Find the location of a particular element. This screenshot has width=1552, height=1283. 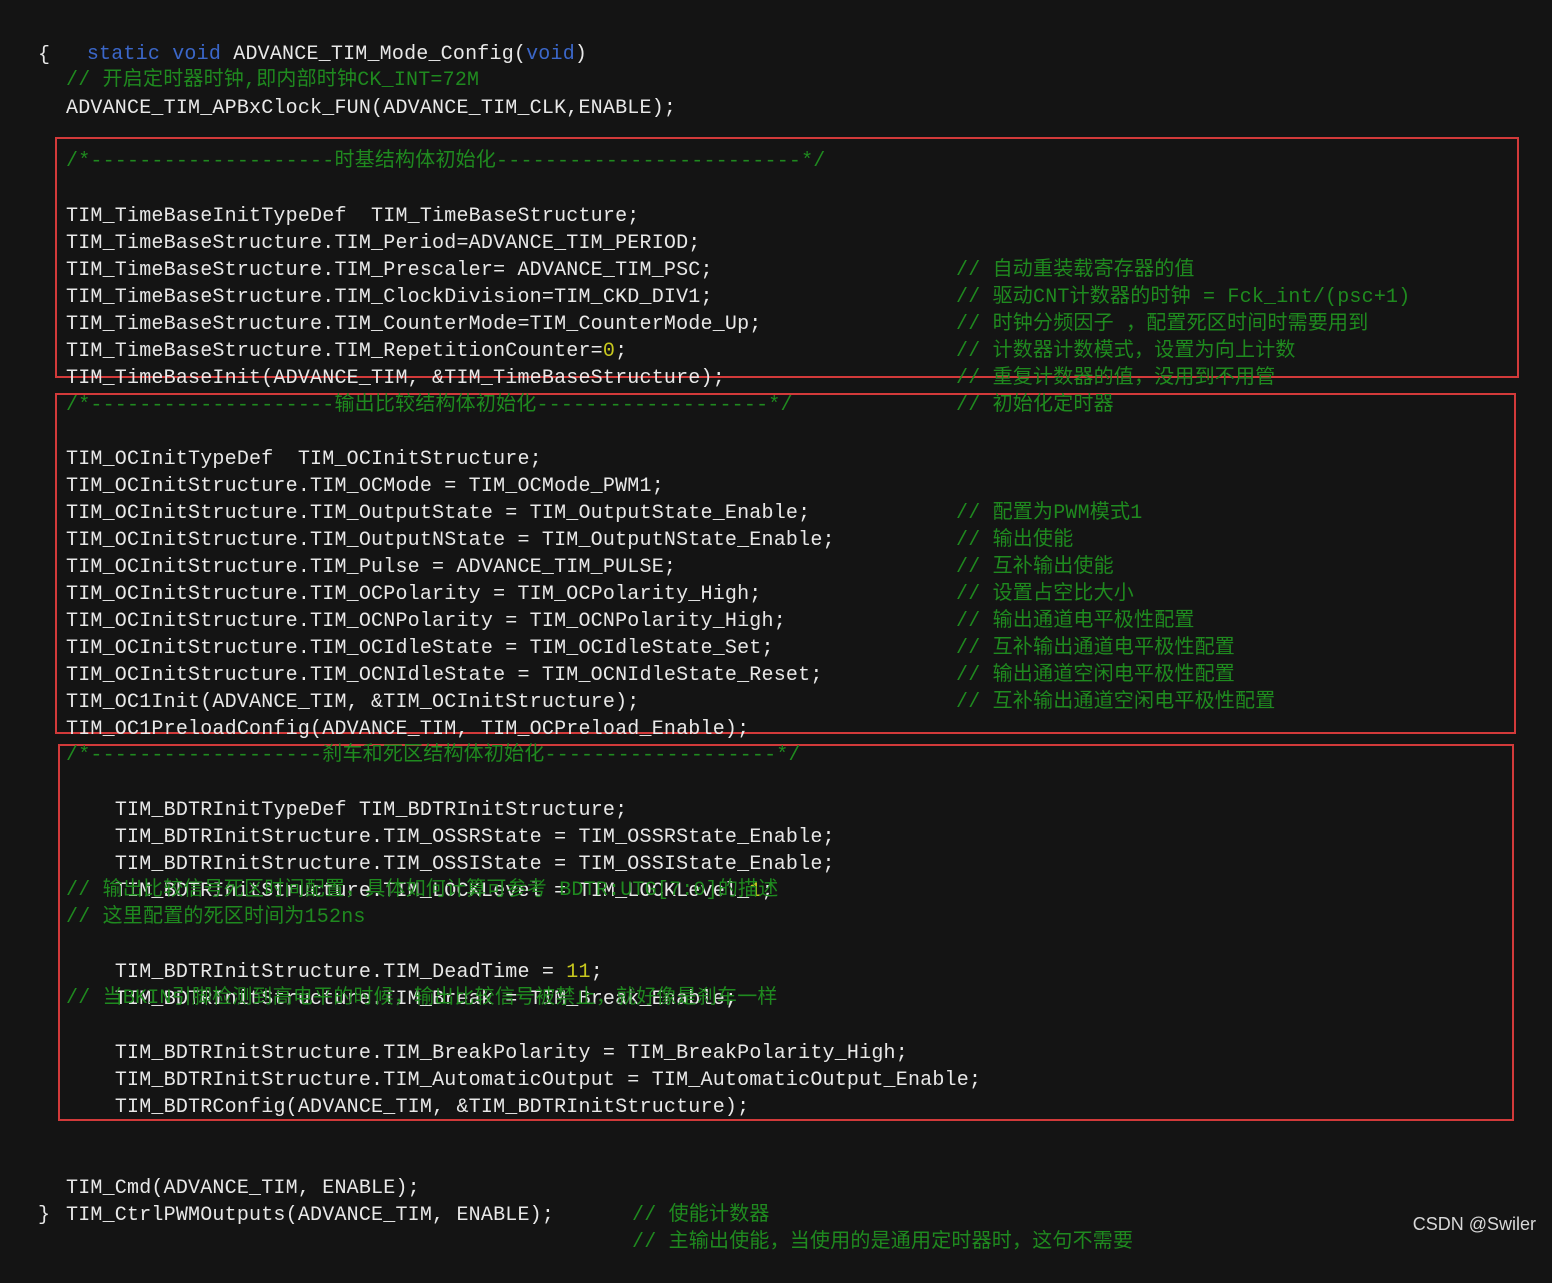

code-comment: // 计数器计数模式，设置为向上计数 is located at coordinates (1126, 351).